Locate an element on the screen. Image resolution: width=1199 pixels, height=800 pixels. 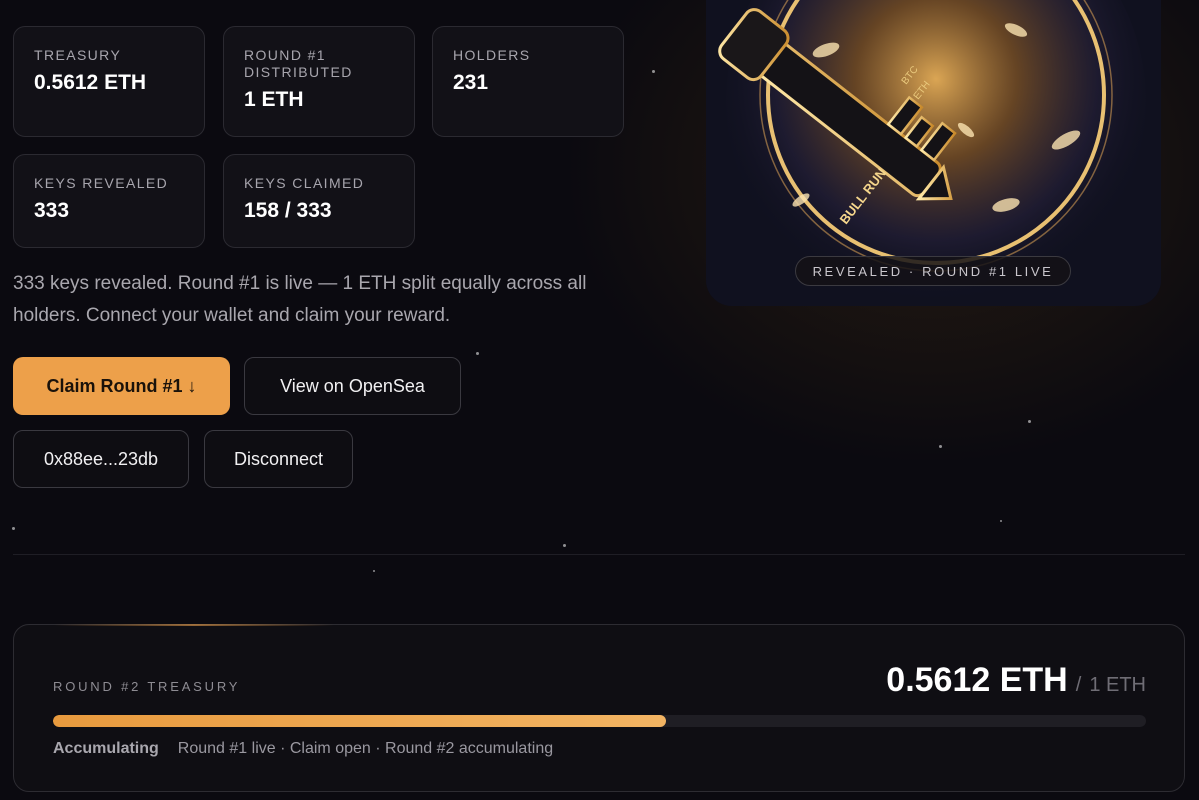
stat-value: 158 / 333 is located at coordinates (288, 210).